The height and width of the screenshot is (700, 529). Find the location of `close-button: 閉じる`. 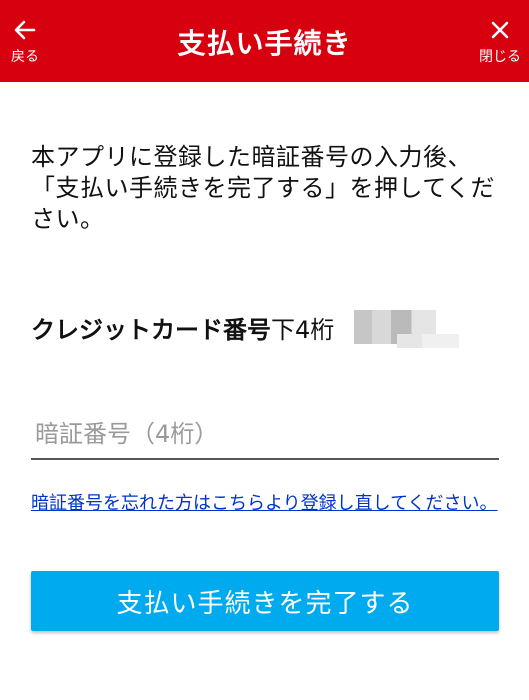

close-button: 閉じる is located at coordinates (500, 41).